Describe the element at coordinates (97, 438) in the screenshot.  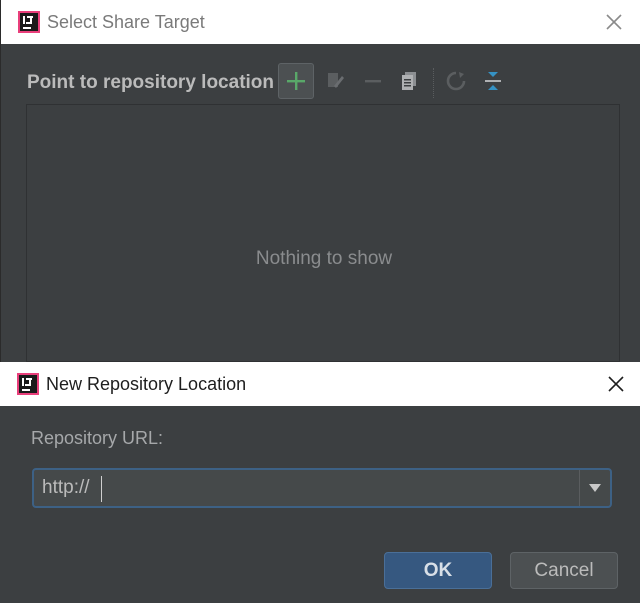
I see `repository-url-label: Repository URL:` at that location.